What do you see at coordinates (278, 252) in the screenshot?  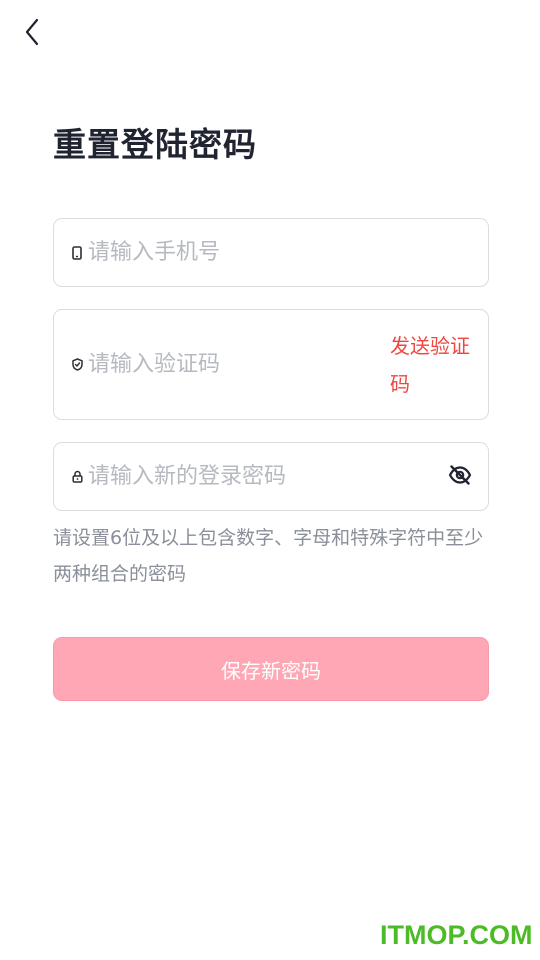 I see `phone-input` at bounding box center [278, 252].